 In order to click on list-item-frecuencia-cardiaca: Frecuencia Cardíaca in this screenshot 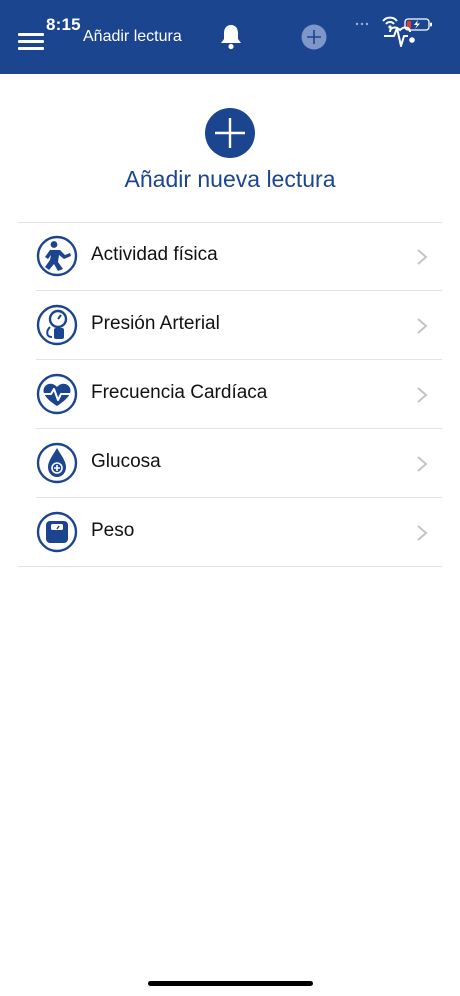, I will do `click(239, 394)`.